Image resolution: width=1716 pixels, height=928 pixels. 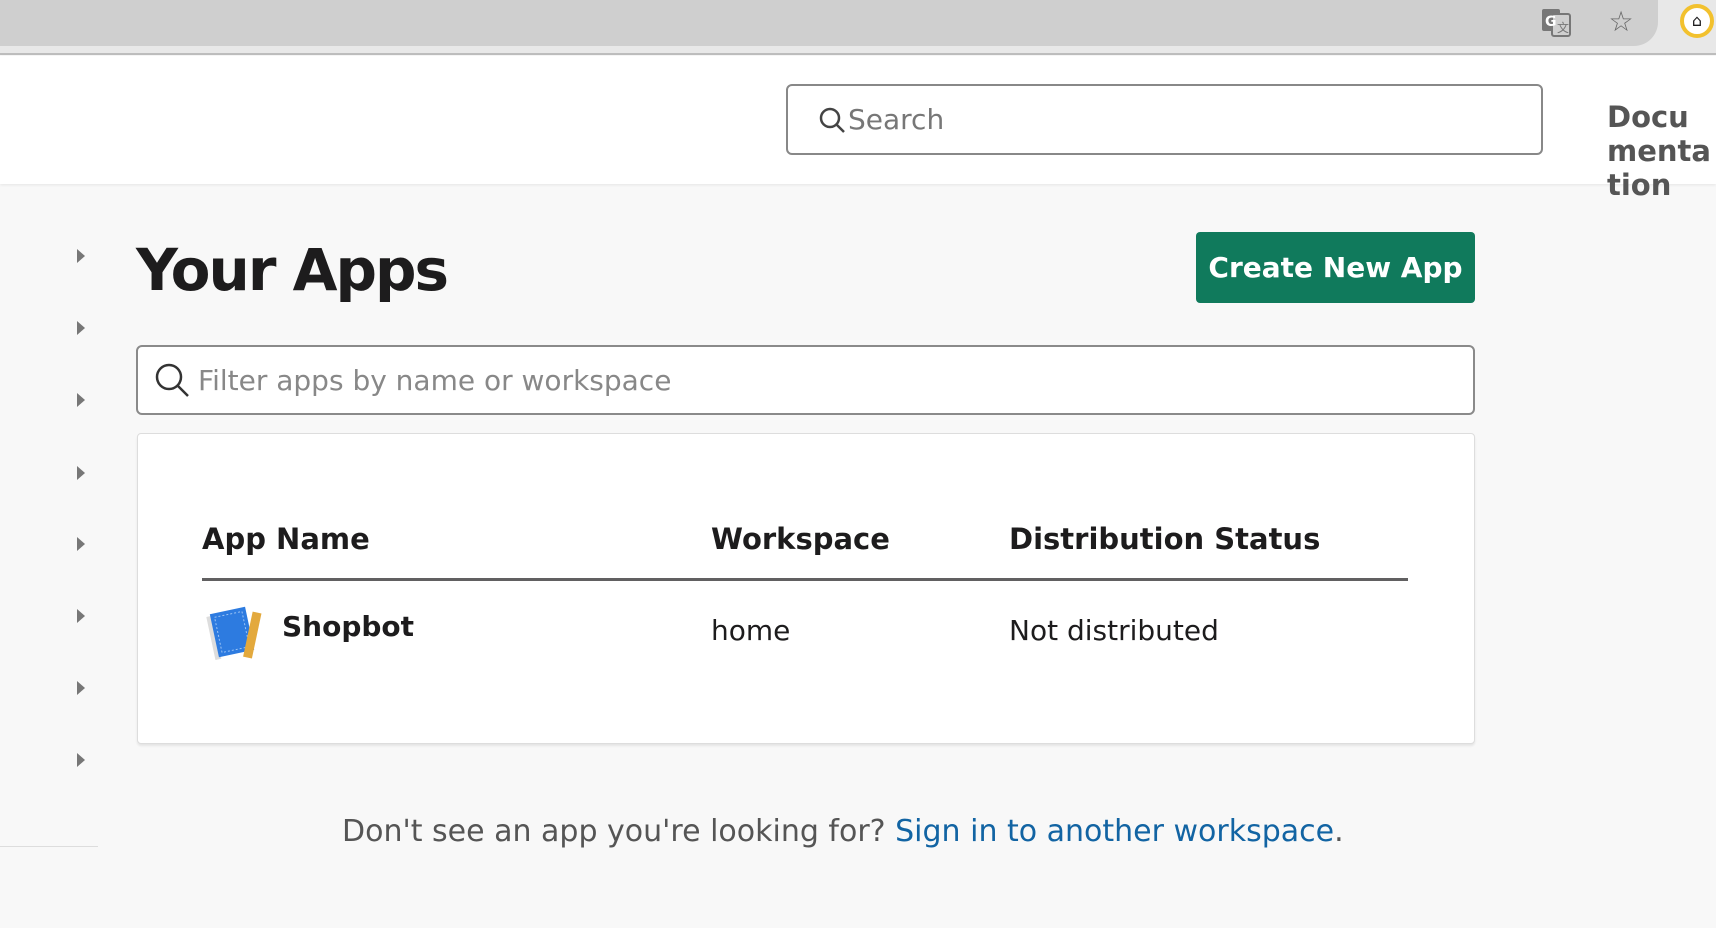 What do you see at coordinates (286, 539) in the screenshot?
I see `column-header-app-name: App Name` at bounding box center [286, 539].